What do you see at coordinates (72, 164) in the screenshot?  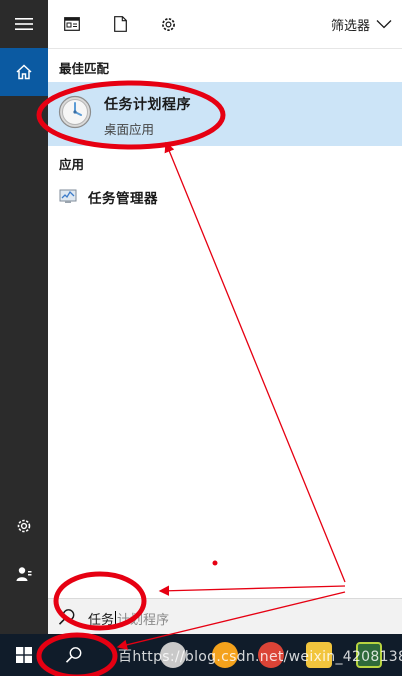 I see `apps-heading: 应用` at bounding box center [72, 164].